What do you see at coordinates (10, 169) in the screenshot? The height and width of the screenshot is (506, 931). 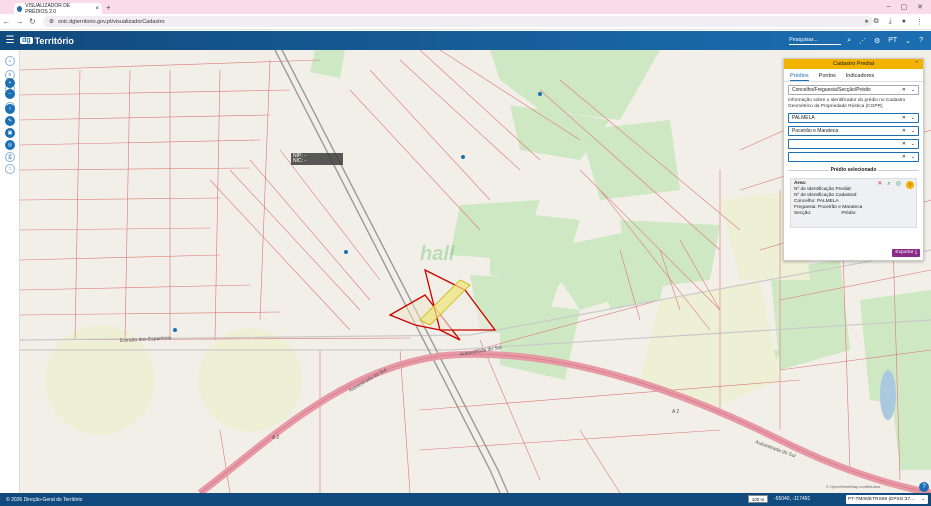 I see `bookmark-tool-icon: ☆` at bounding box center [10, 169].